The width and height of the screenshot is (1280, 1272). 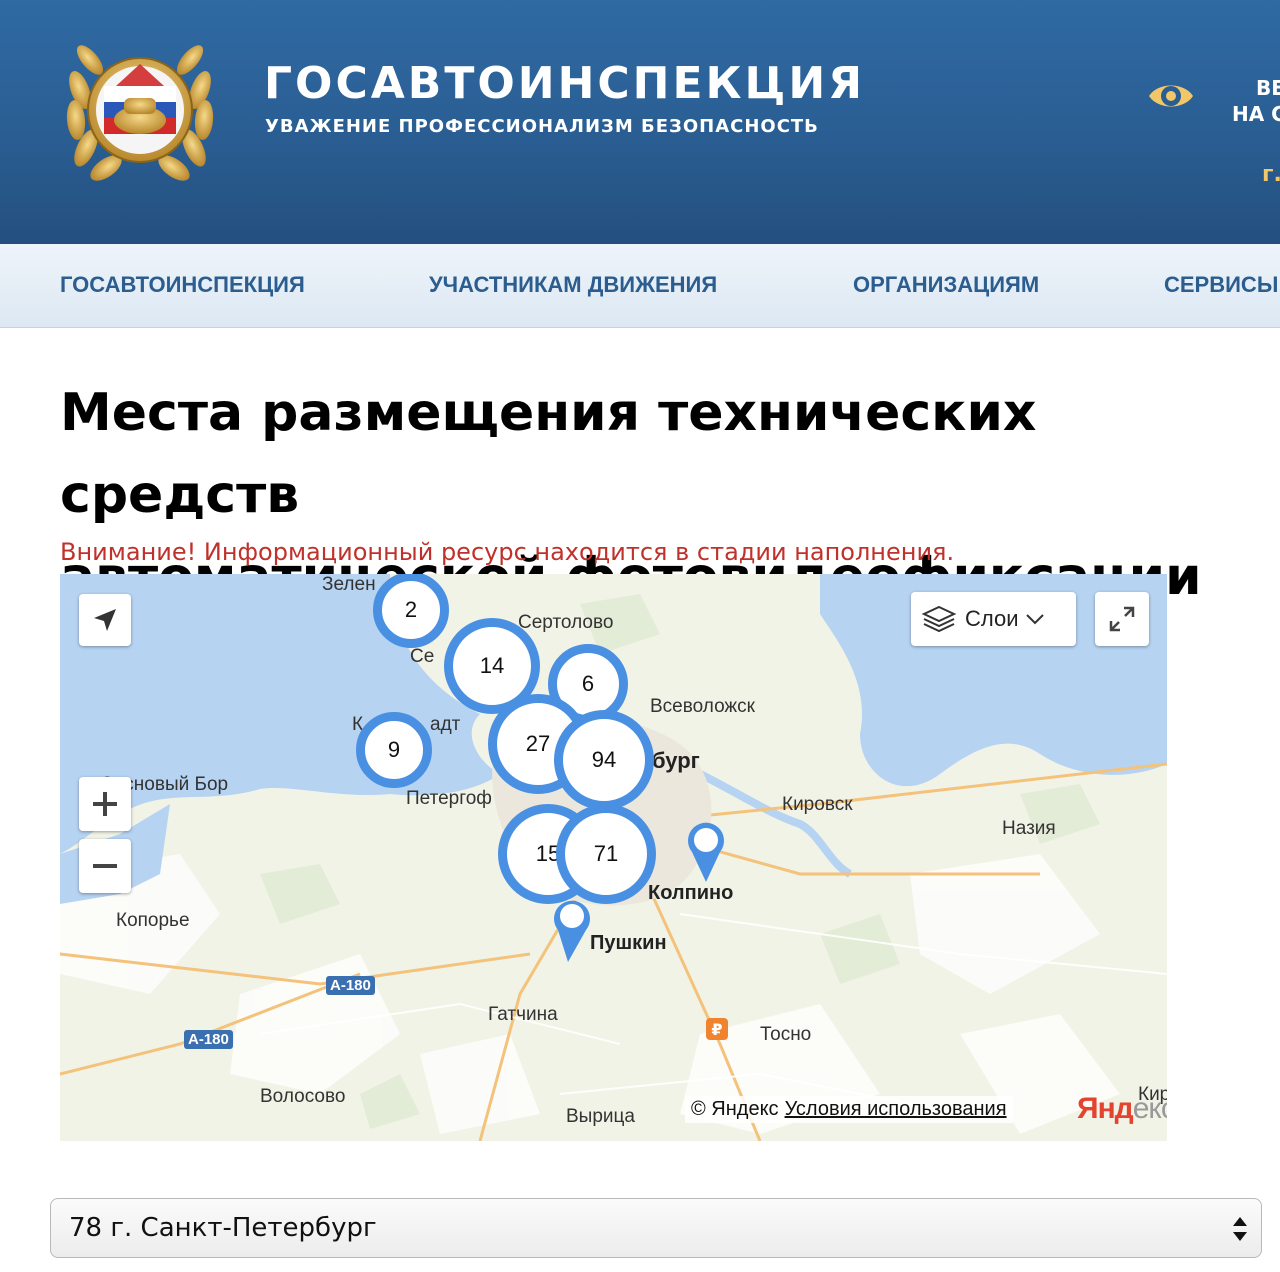 I want to click on cluster-marker: 71, so click(x=606, y=854).